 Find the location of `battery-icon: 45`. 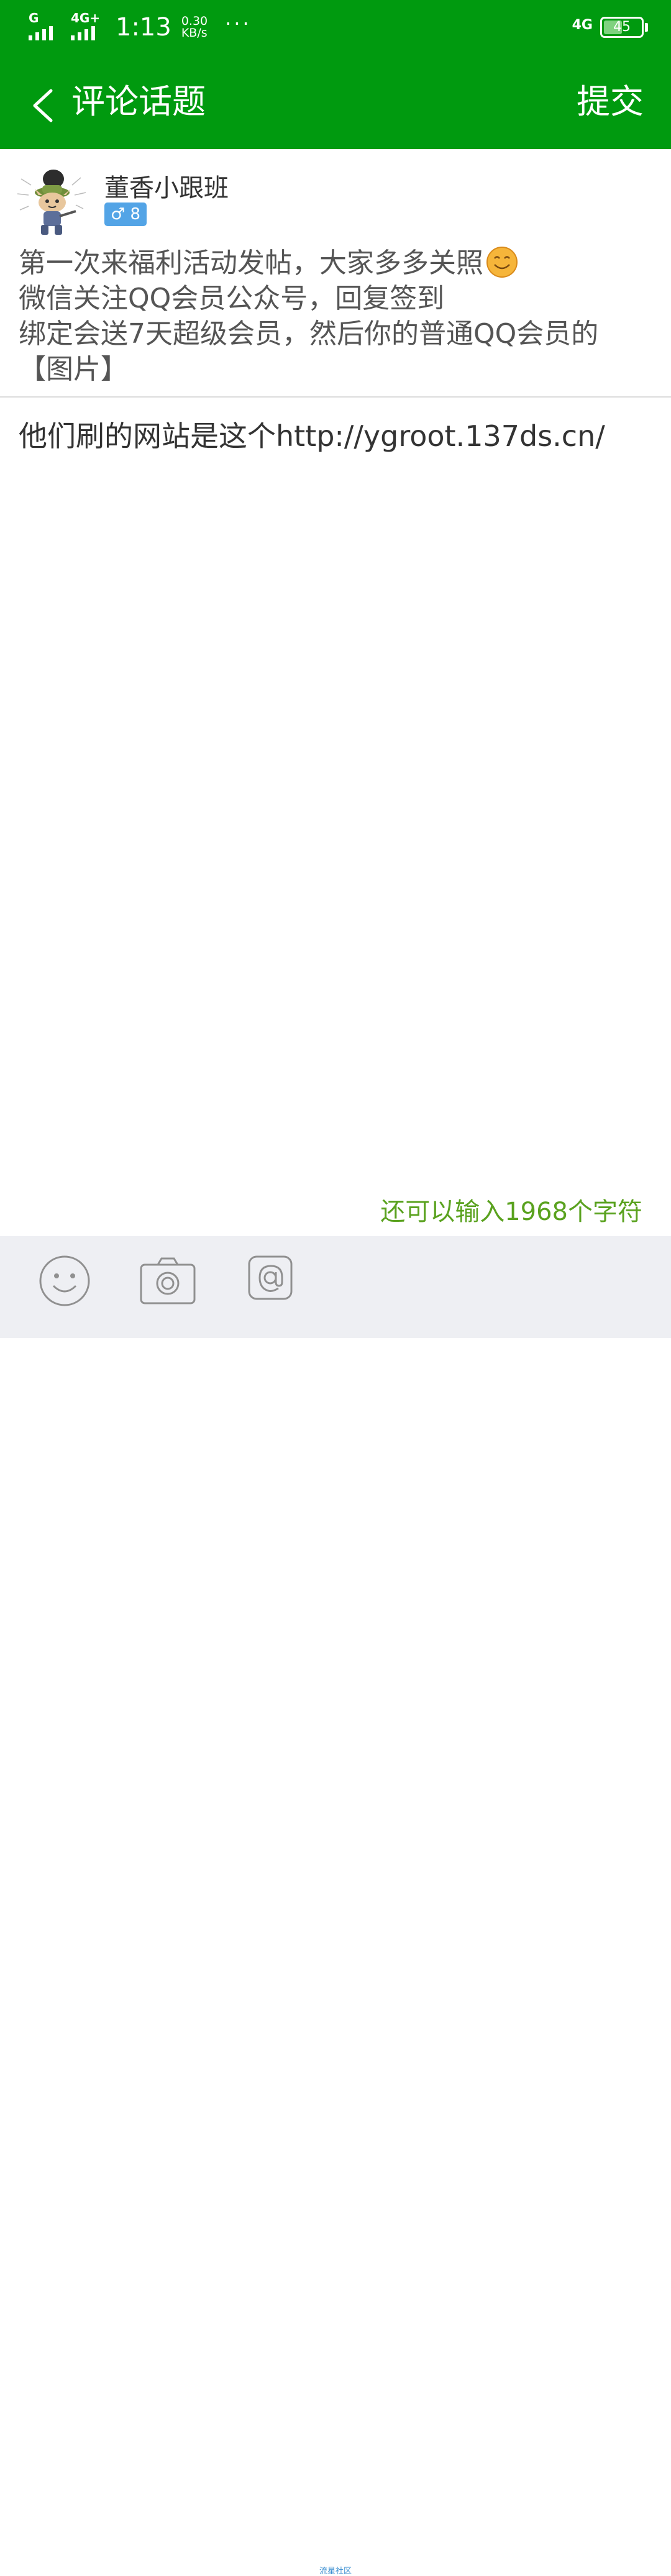

battery-icon: 45 is located at coordinates (624, 27).